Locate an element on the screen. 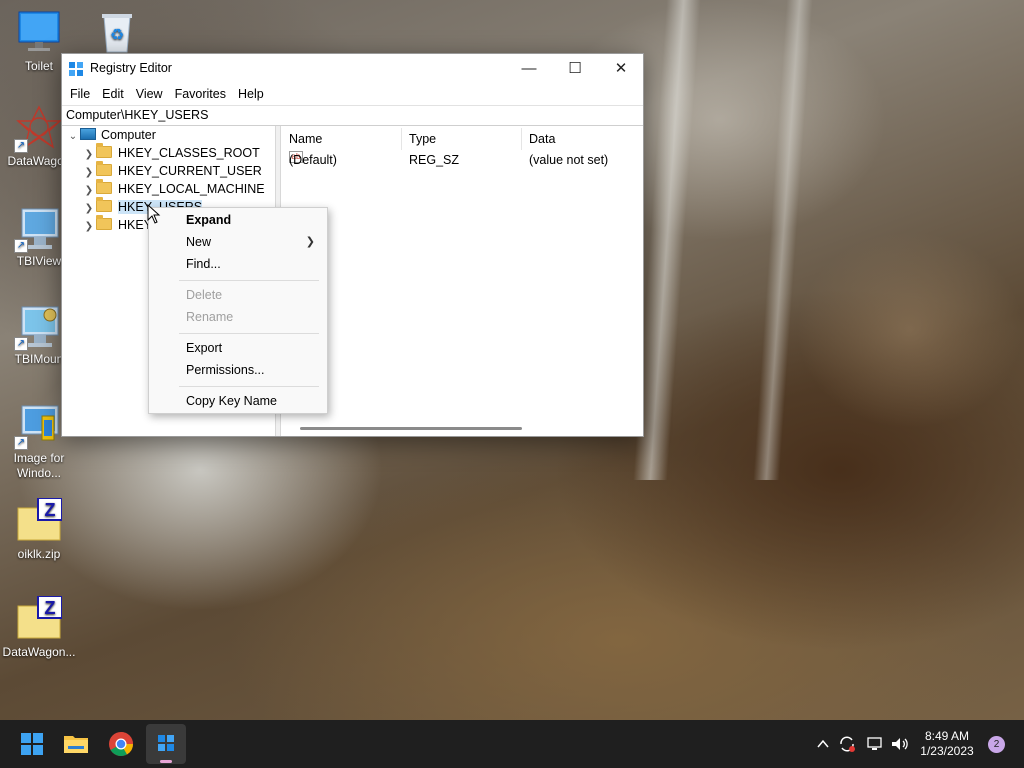 This screenshot has width=1024, height=768. list-header: Name Type Data is located at coordinates (462, 139).